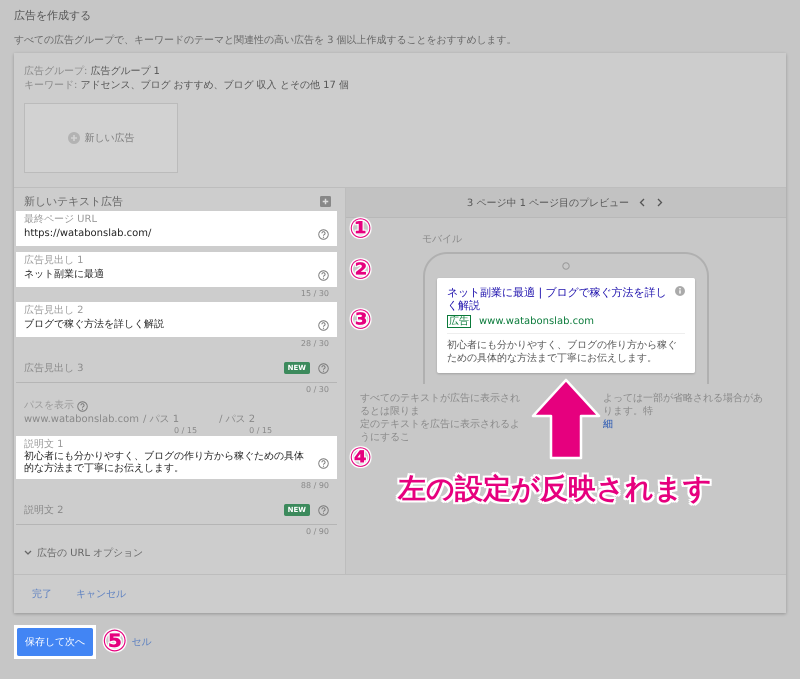 The image size is (800, 679). Describe the element at coordinates (54, 261) in the screenshot. I see `field-label: 広告見出し 1` at that location.